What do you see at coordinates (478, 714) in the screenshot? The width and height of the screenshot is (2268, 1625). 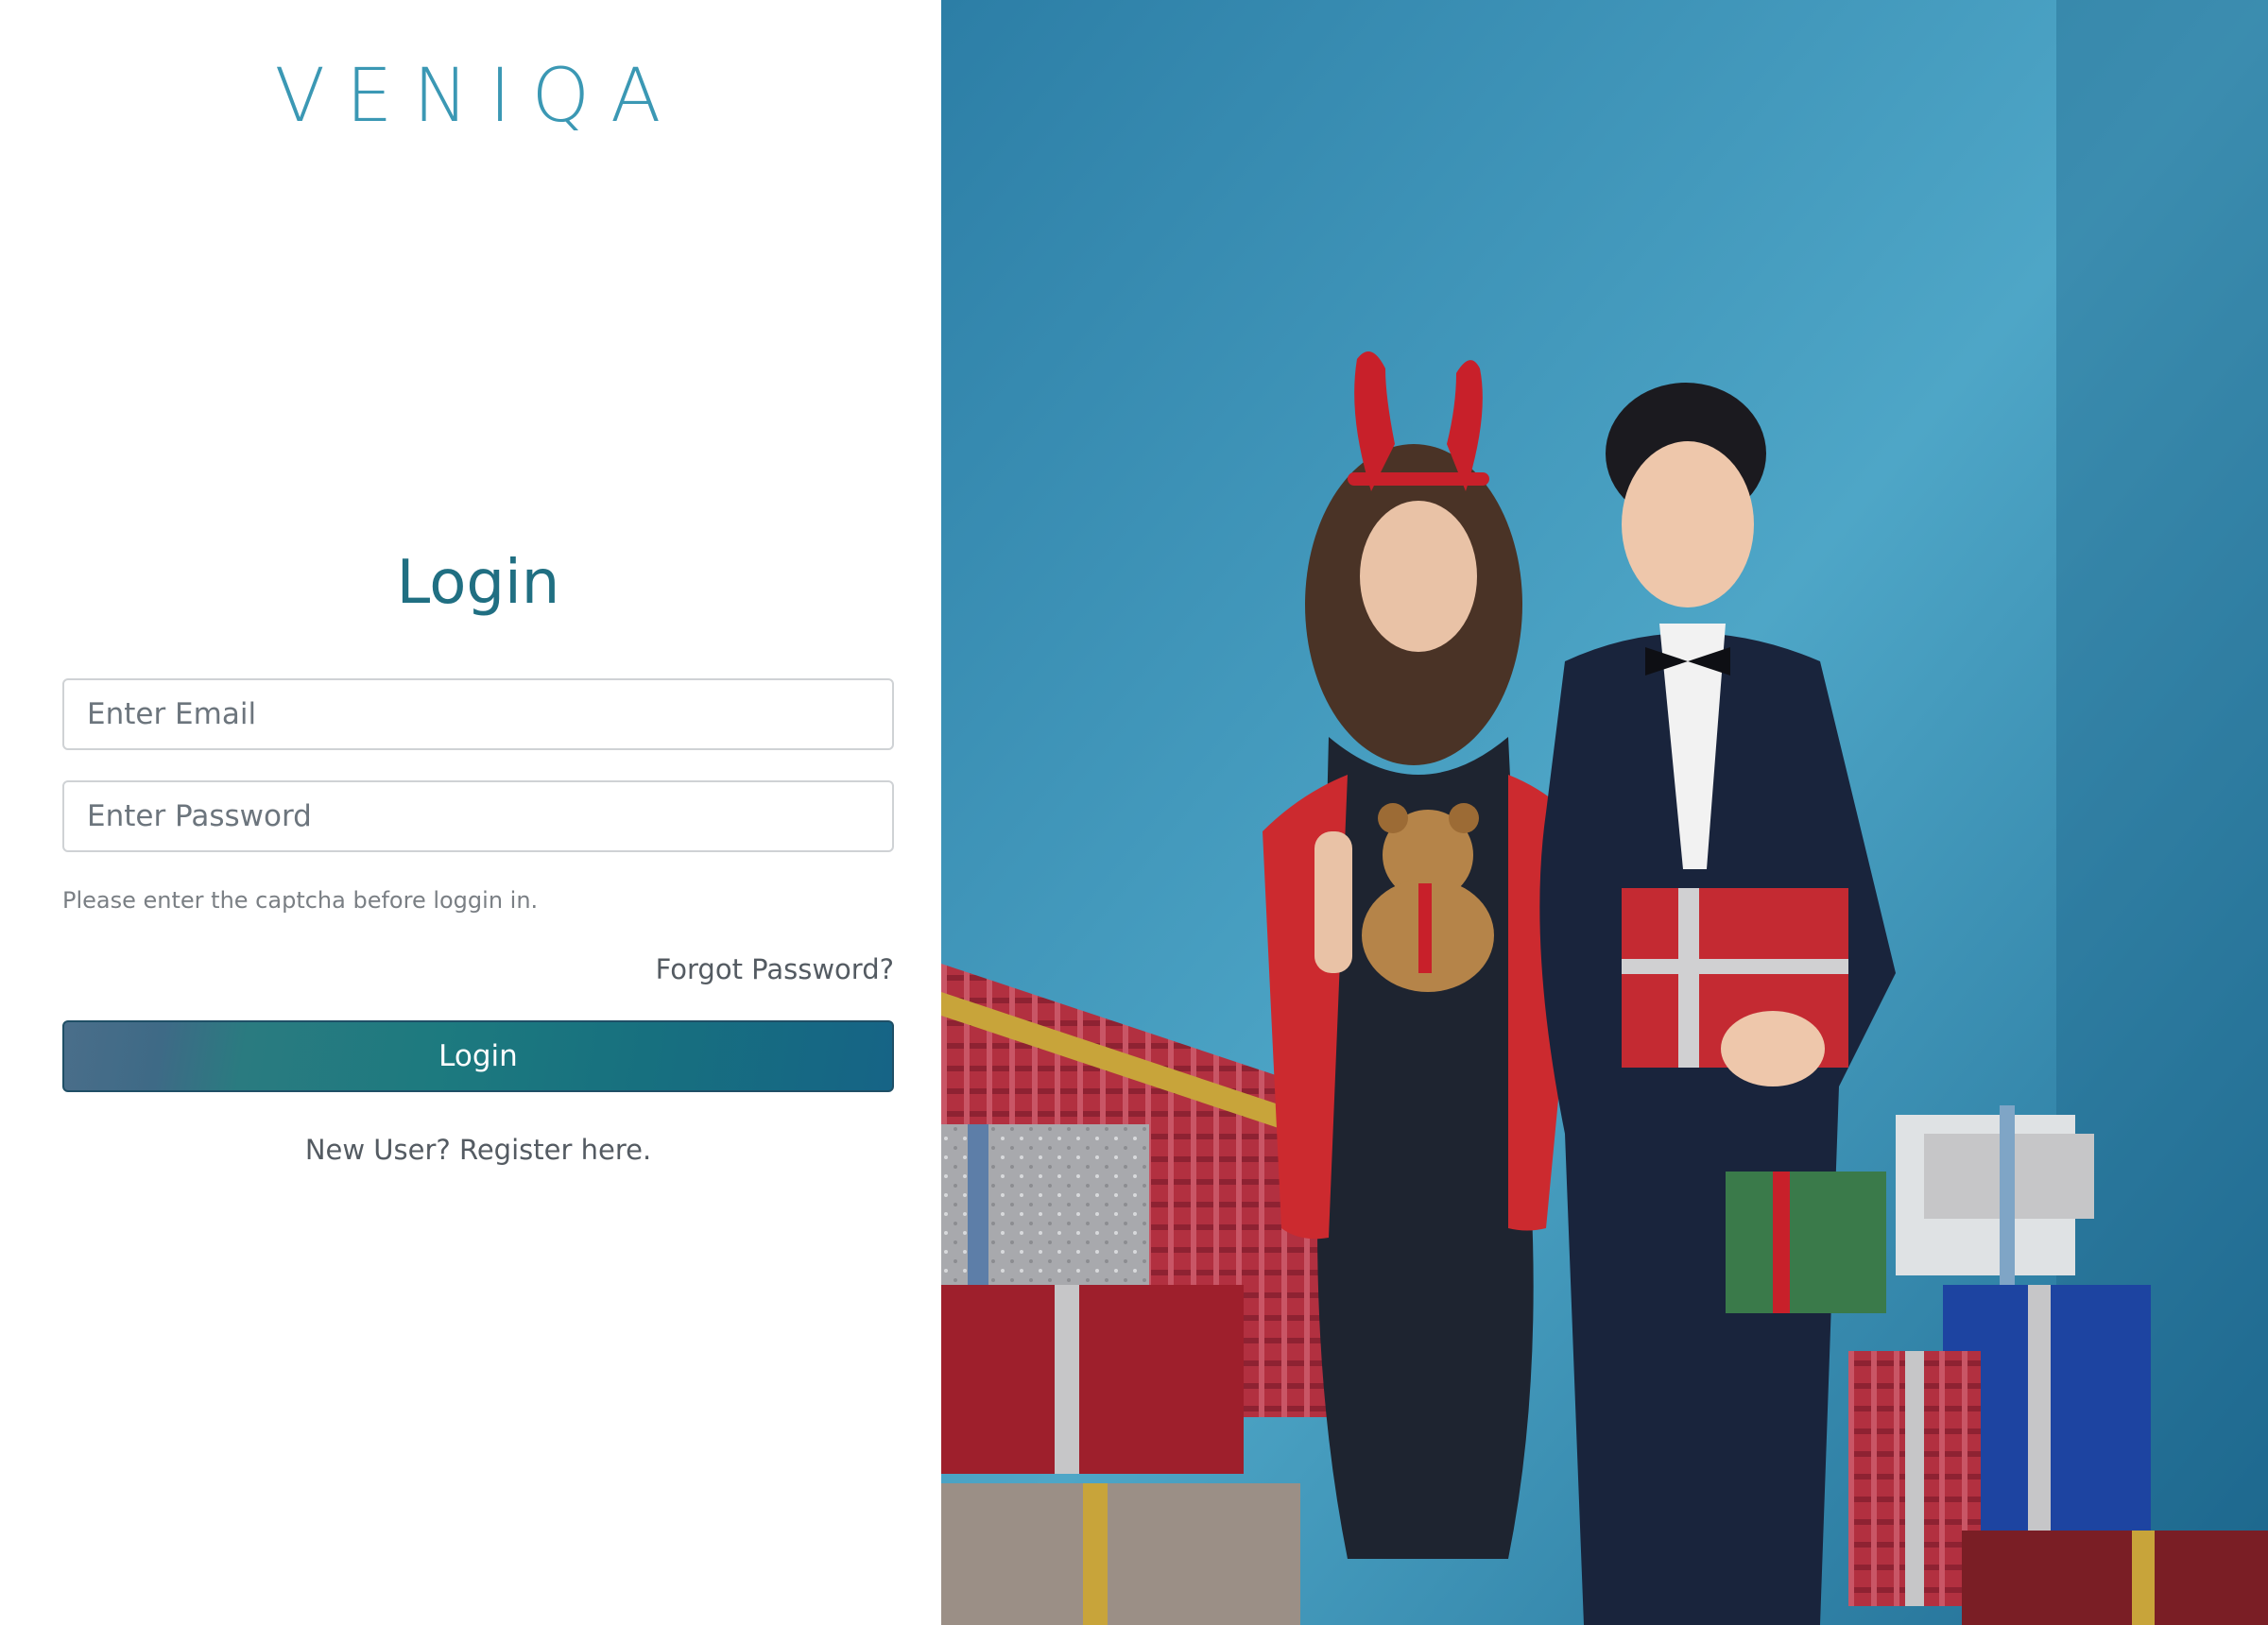 I see `email-field` at bounding box center [478, 714].